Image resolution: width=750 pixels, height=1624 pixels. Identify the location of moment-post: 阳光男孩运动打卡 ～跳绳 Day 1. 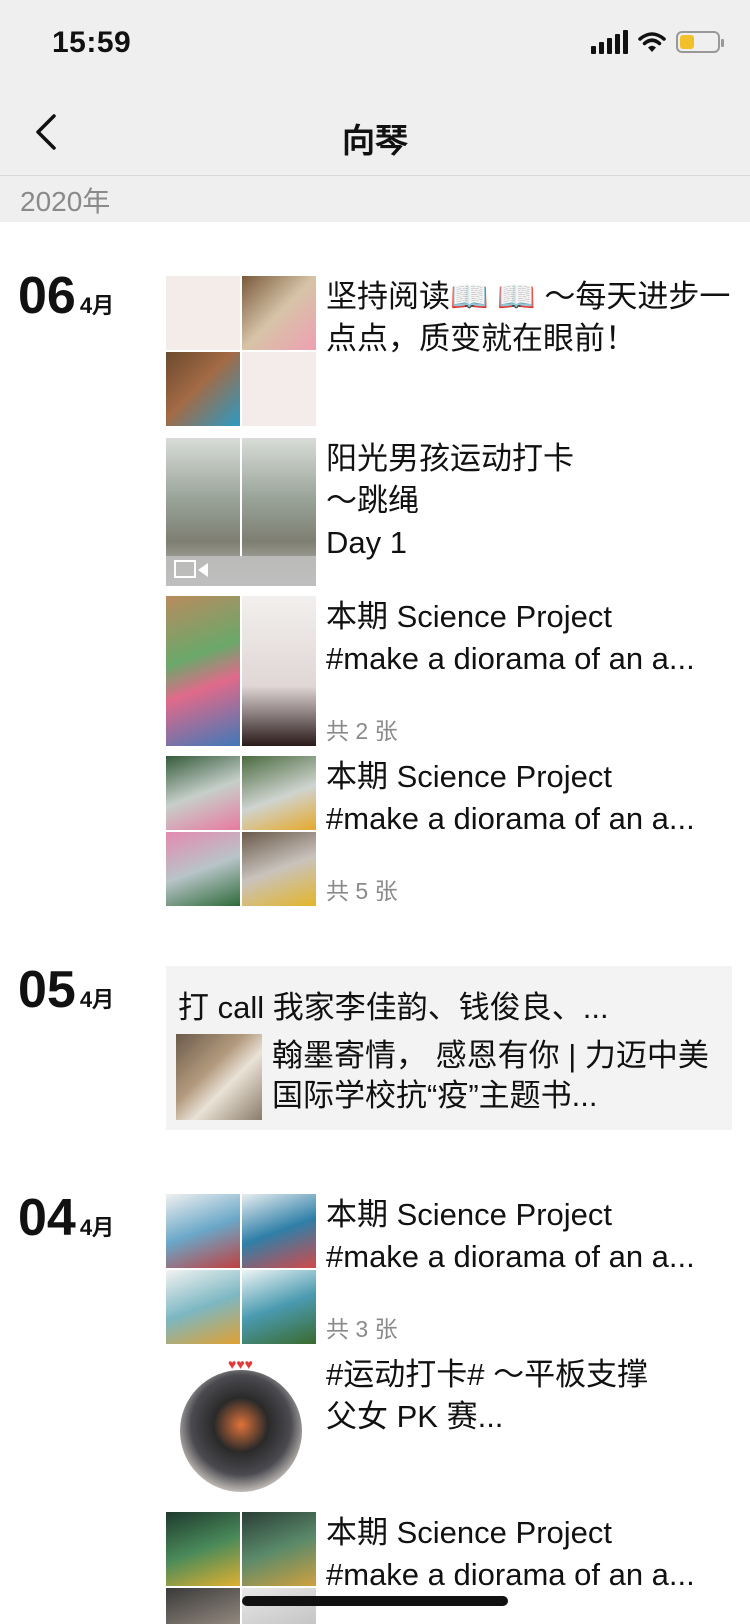
(450, 512).